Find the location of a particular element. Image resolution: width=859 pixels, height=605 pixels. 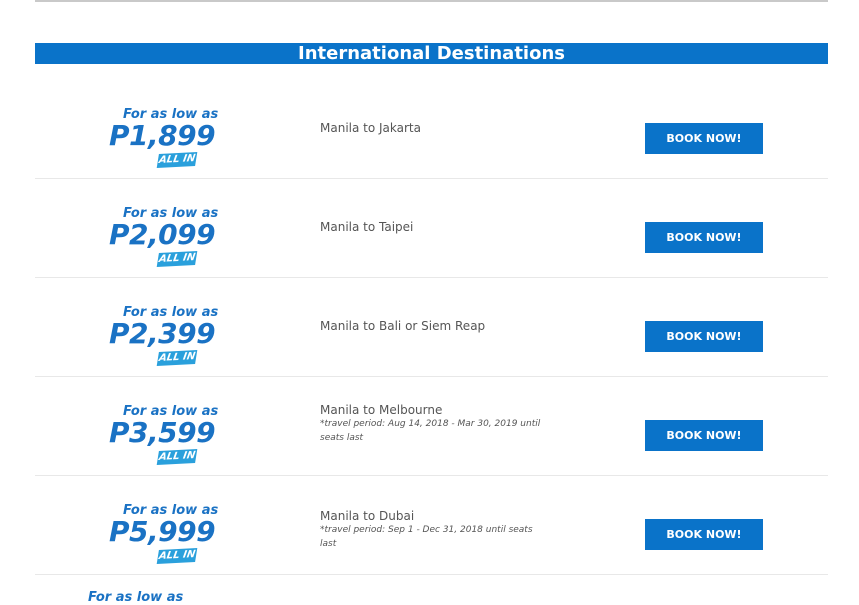

route-label: Manila to Dubai is located at coordinates (367, 516).